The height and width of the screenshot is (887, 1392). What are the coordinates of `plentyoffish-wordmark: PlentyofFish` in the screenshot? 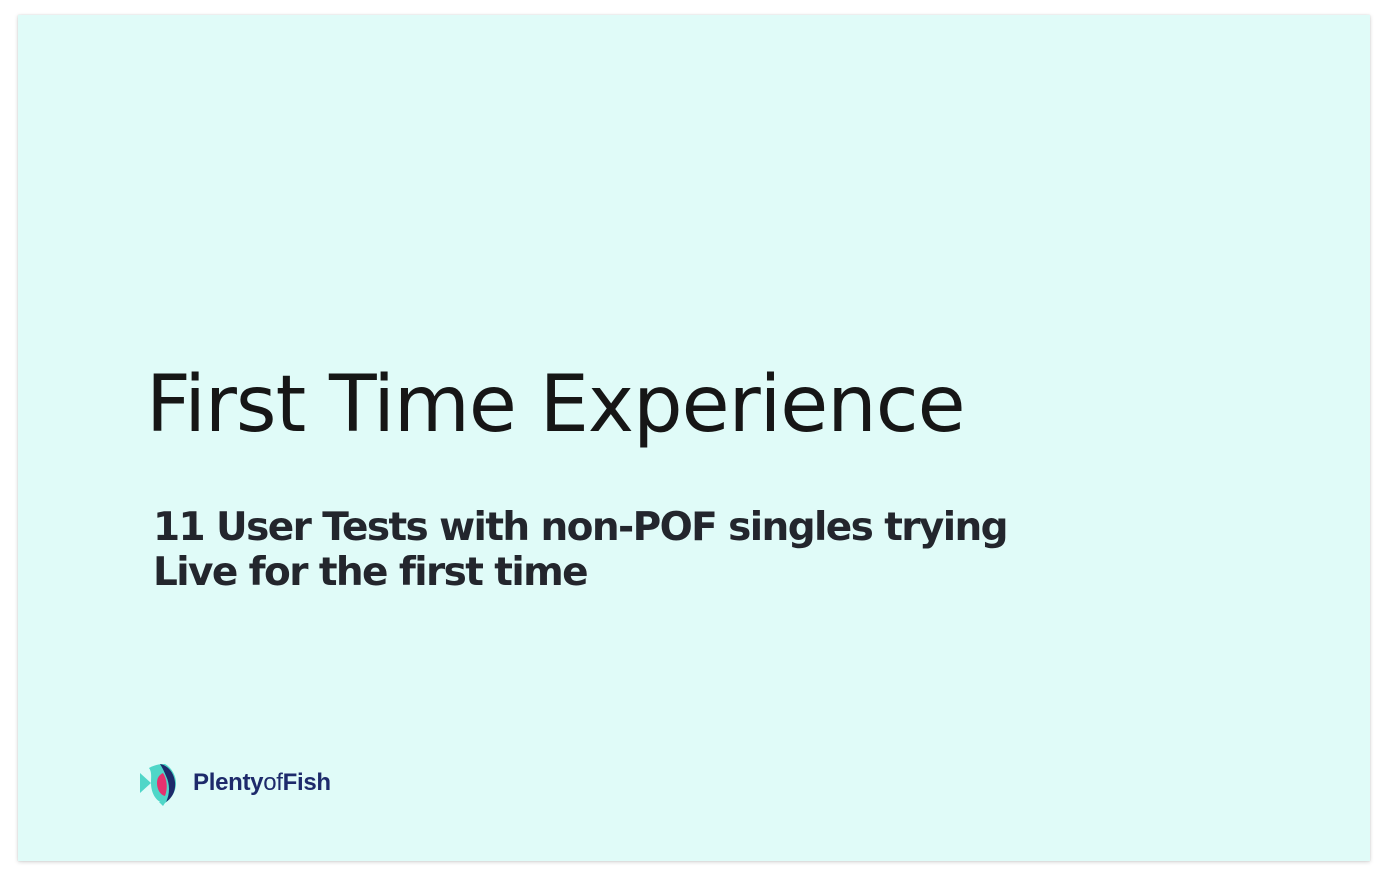 It's located at (262, 783).